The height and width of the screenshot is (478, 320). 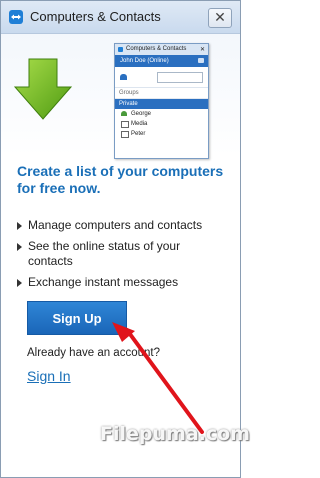 I want to click on feature-item: Manage computers and contacts, so click(x=122, y=225).